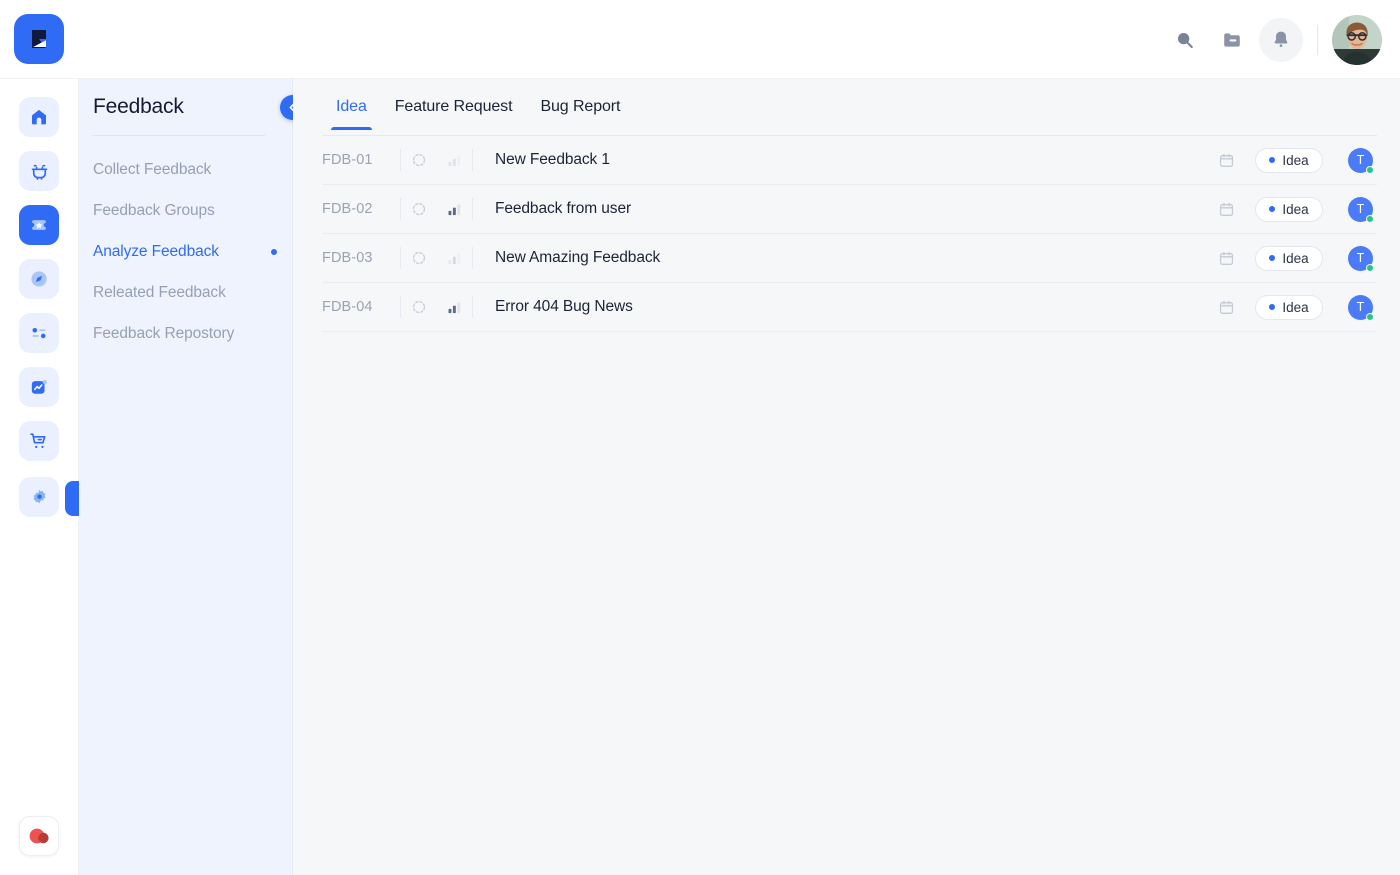 Image resolution: width=1400 pixels, height=875 pixels. Describe the element at coordinates (75, 477) in the screenshot. I see `icon-rail: Settings` at that location.